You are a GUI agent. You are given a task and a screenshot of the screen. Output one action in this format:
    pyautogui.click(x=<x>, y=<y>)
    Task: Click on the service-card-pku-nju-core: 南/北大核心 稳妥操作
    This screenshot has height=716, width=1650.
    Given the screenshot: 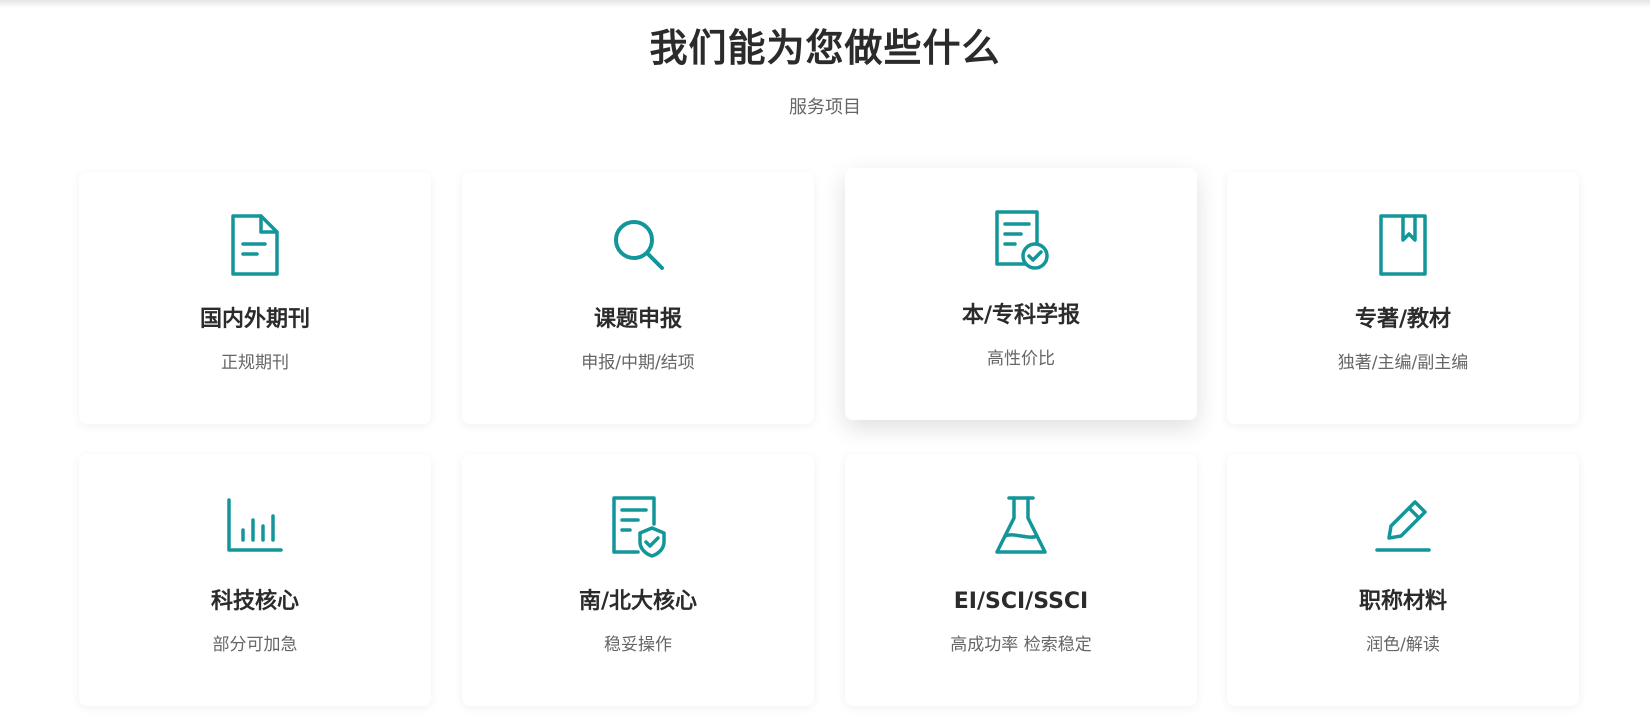 What is the action you would take?
    pyautogui.click(x=638, y=580)
    